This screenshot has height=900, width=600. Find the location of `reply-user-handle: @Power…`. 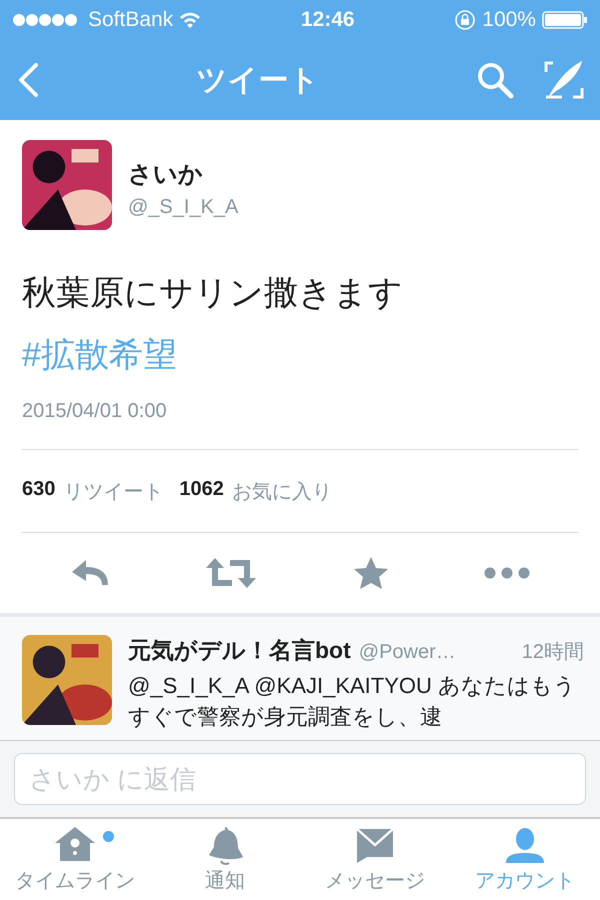

reply-user-handle: @Power… is located at coordinates (407, 652).